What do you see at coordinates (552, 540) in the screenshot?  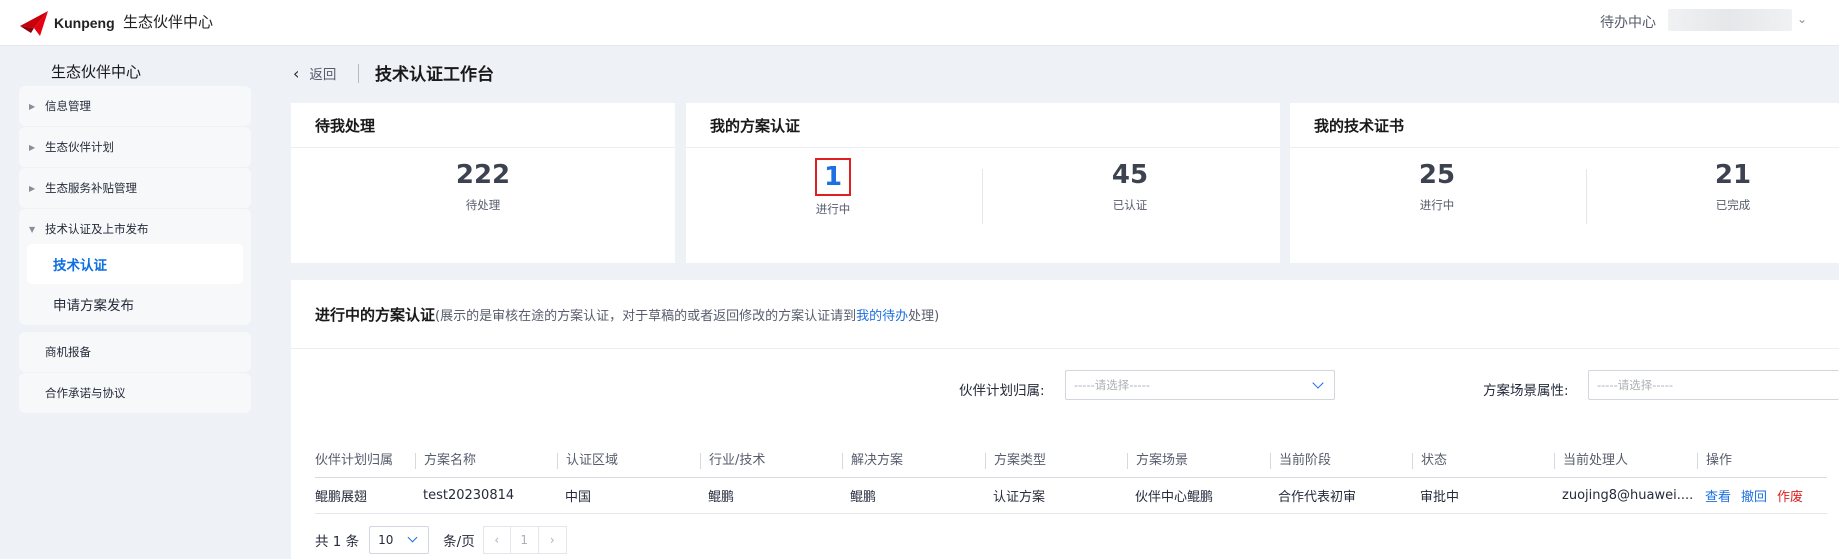 I see `next-page-button: ›` at bounding box center [552, 540].